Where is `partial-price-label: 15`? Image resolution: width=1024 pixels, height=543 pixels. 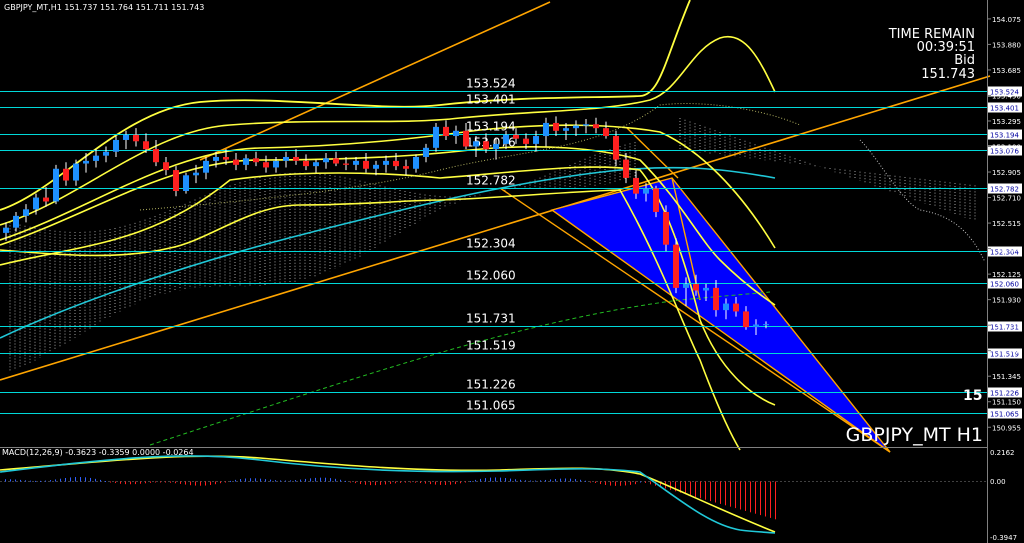 partial-price-label: 15 is located at coordinates (972, 396).